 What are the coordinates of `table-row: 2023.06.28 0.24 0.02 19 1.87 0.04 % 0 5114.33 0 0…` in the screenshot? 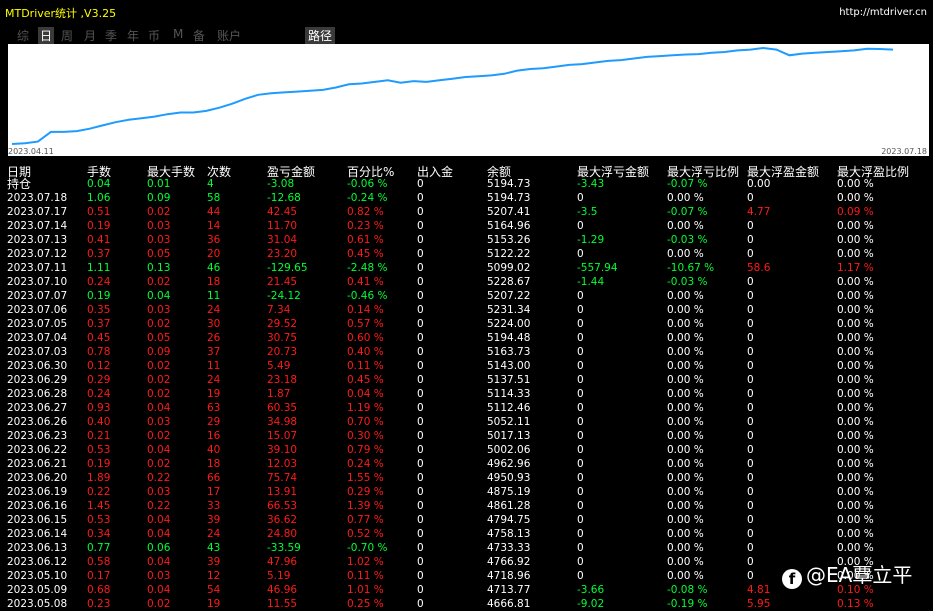 It's located at (466, 394).